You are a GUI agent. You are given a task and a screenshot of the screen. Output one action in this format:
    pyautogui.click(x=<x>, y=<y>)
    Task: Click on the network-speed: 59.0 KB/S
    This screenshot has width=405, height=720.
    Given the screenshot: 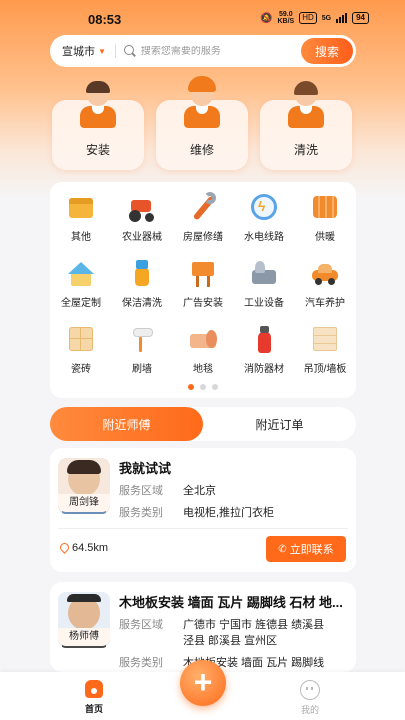 What is the action you would take?
    pyautogui.click(x=286, y=18)
    